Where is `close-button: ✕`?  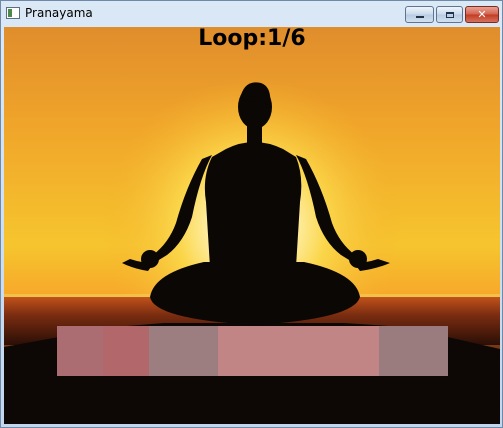
close-button: ✕ is located at coordinates (482, 14).